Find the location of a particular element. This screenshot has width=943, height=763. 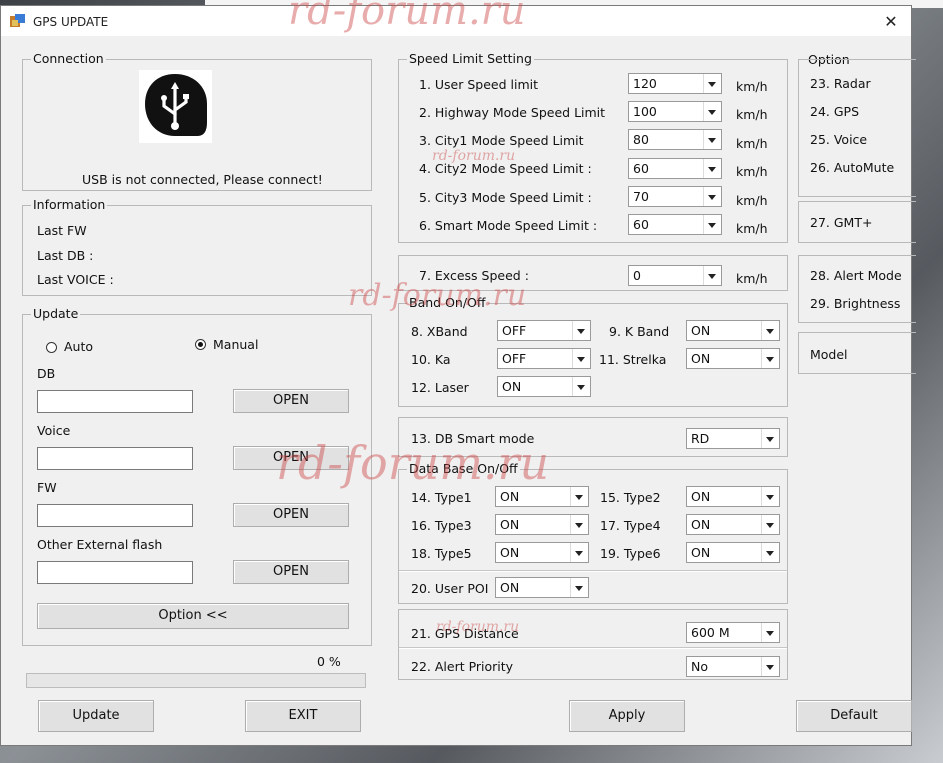

kband-label: 9. K Band is located at coordinates (639, 331).